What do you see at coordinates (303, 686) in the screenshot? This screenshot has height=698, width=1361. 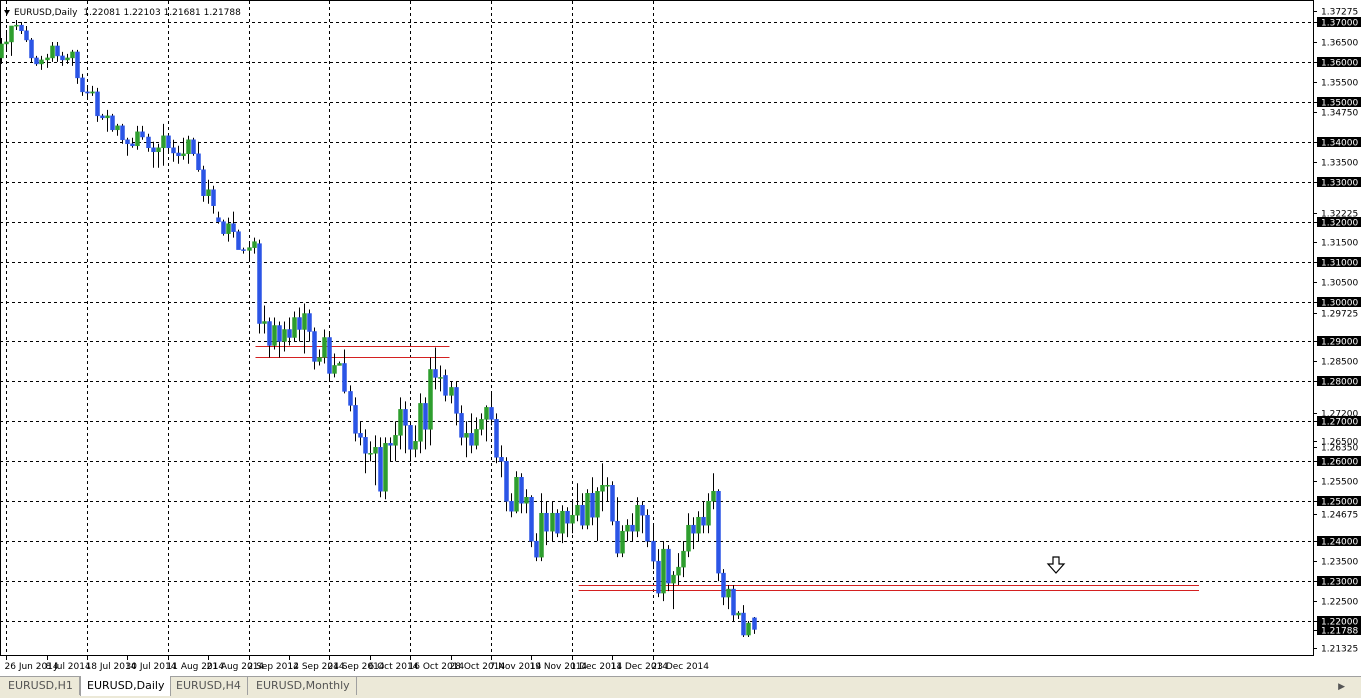 I see `tab-eurusd-monthly: EURUSD,Monthly` at bounding box center [303, 686].